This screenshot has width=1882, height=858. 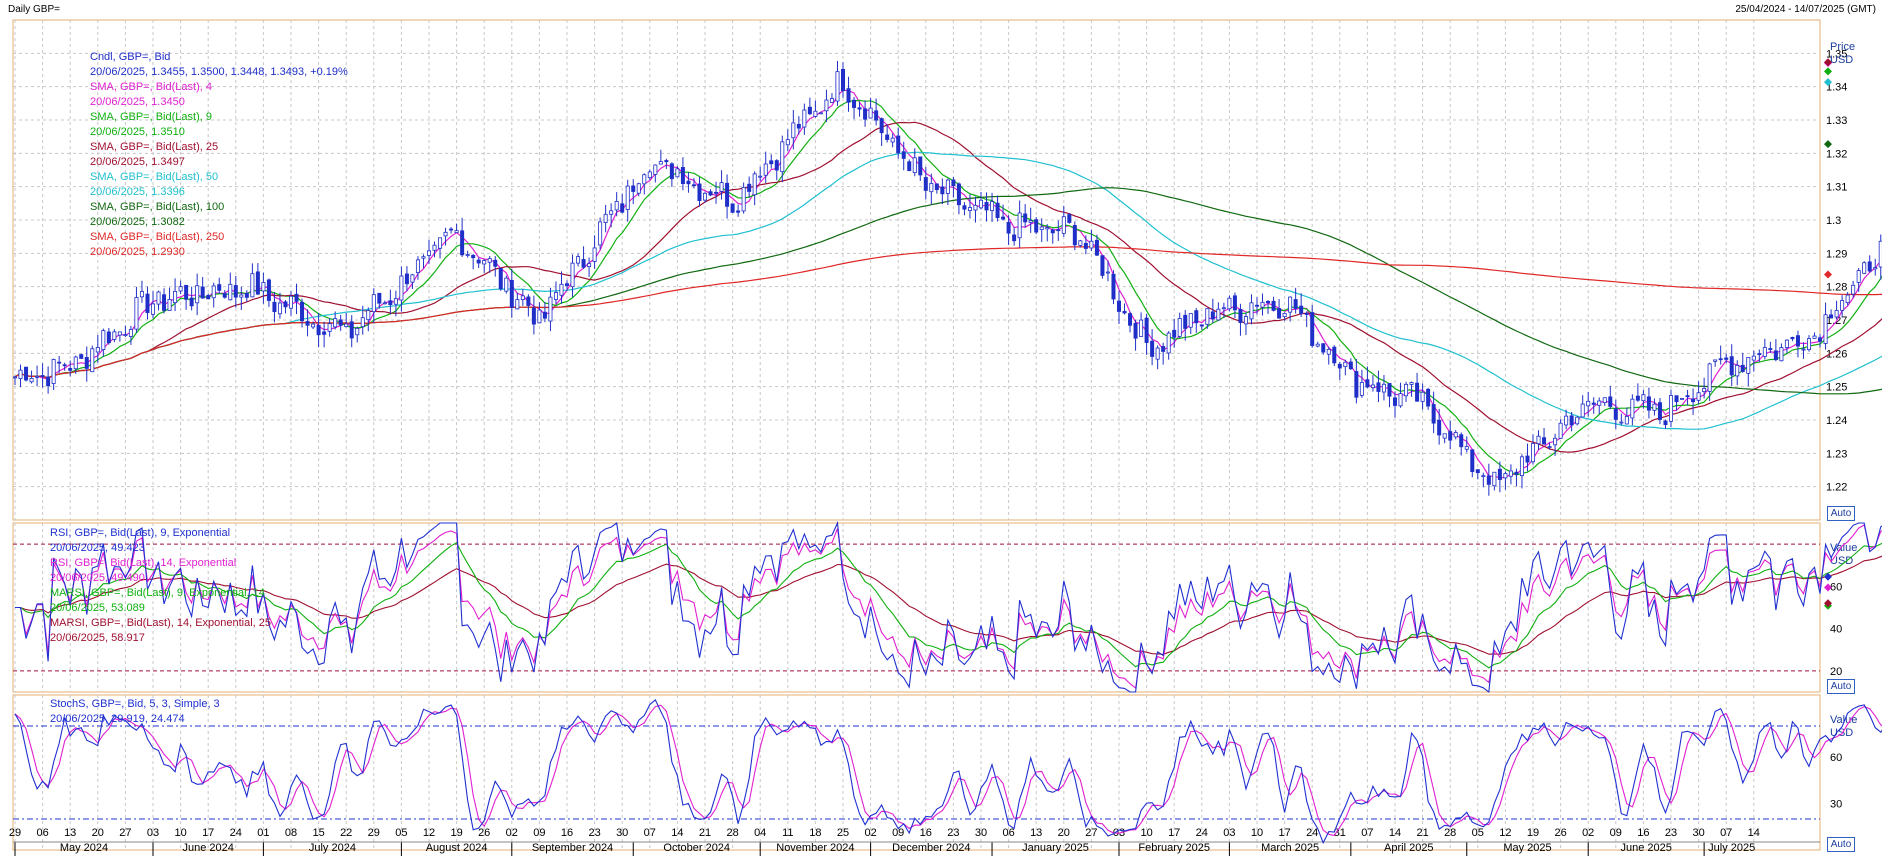 What do you see at coordinates (429, 833) in the screenshot?
I see `x-tick-label: 12` at bounding box center [429, 833].